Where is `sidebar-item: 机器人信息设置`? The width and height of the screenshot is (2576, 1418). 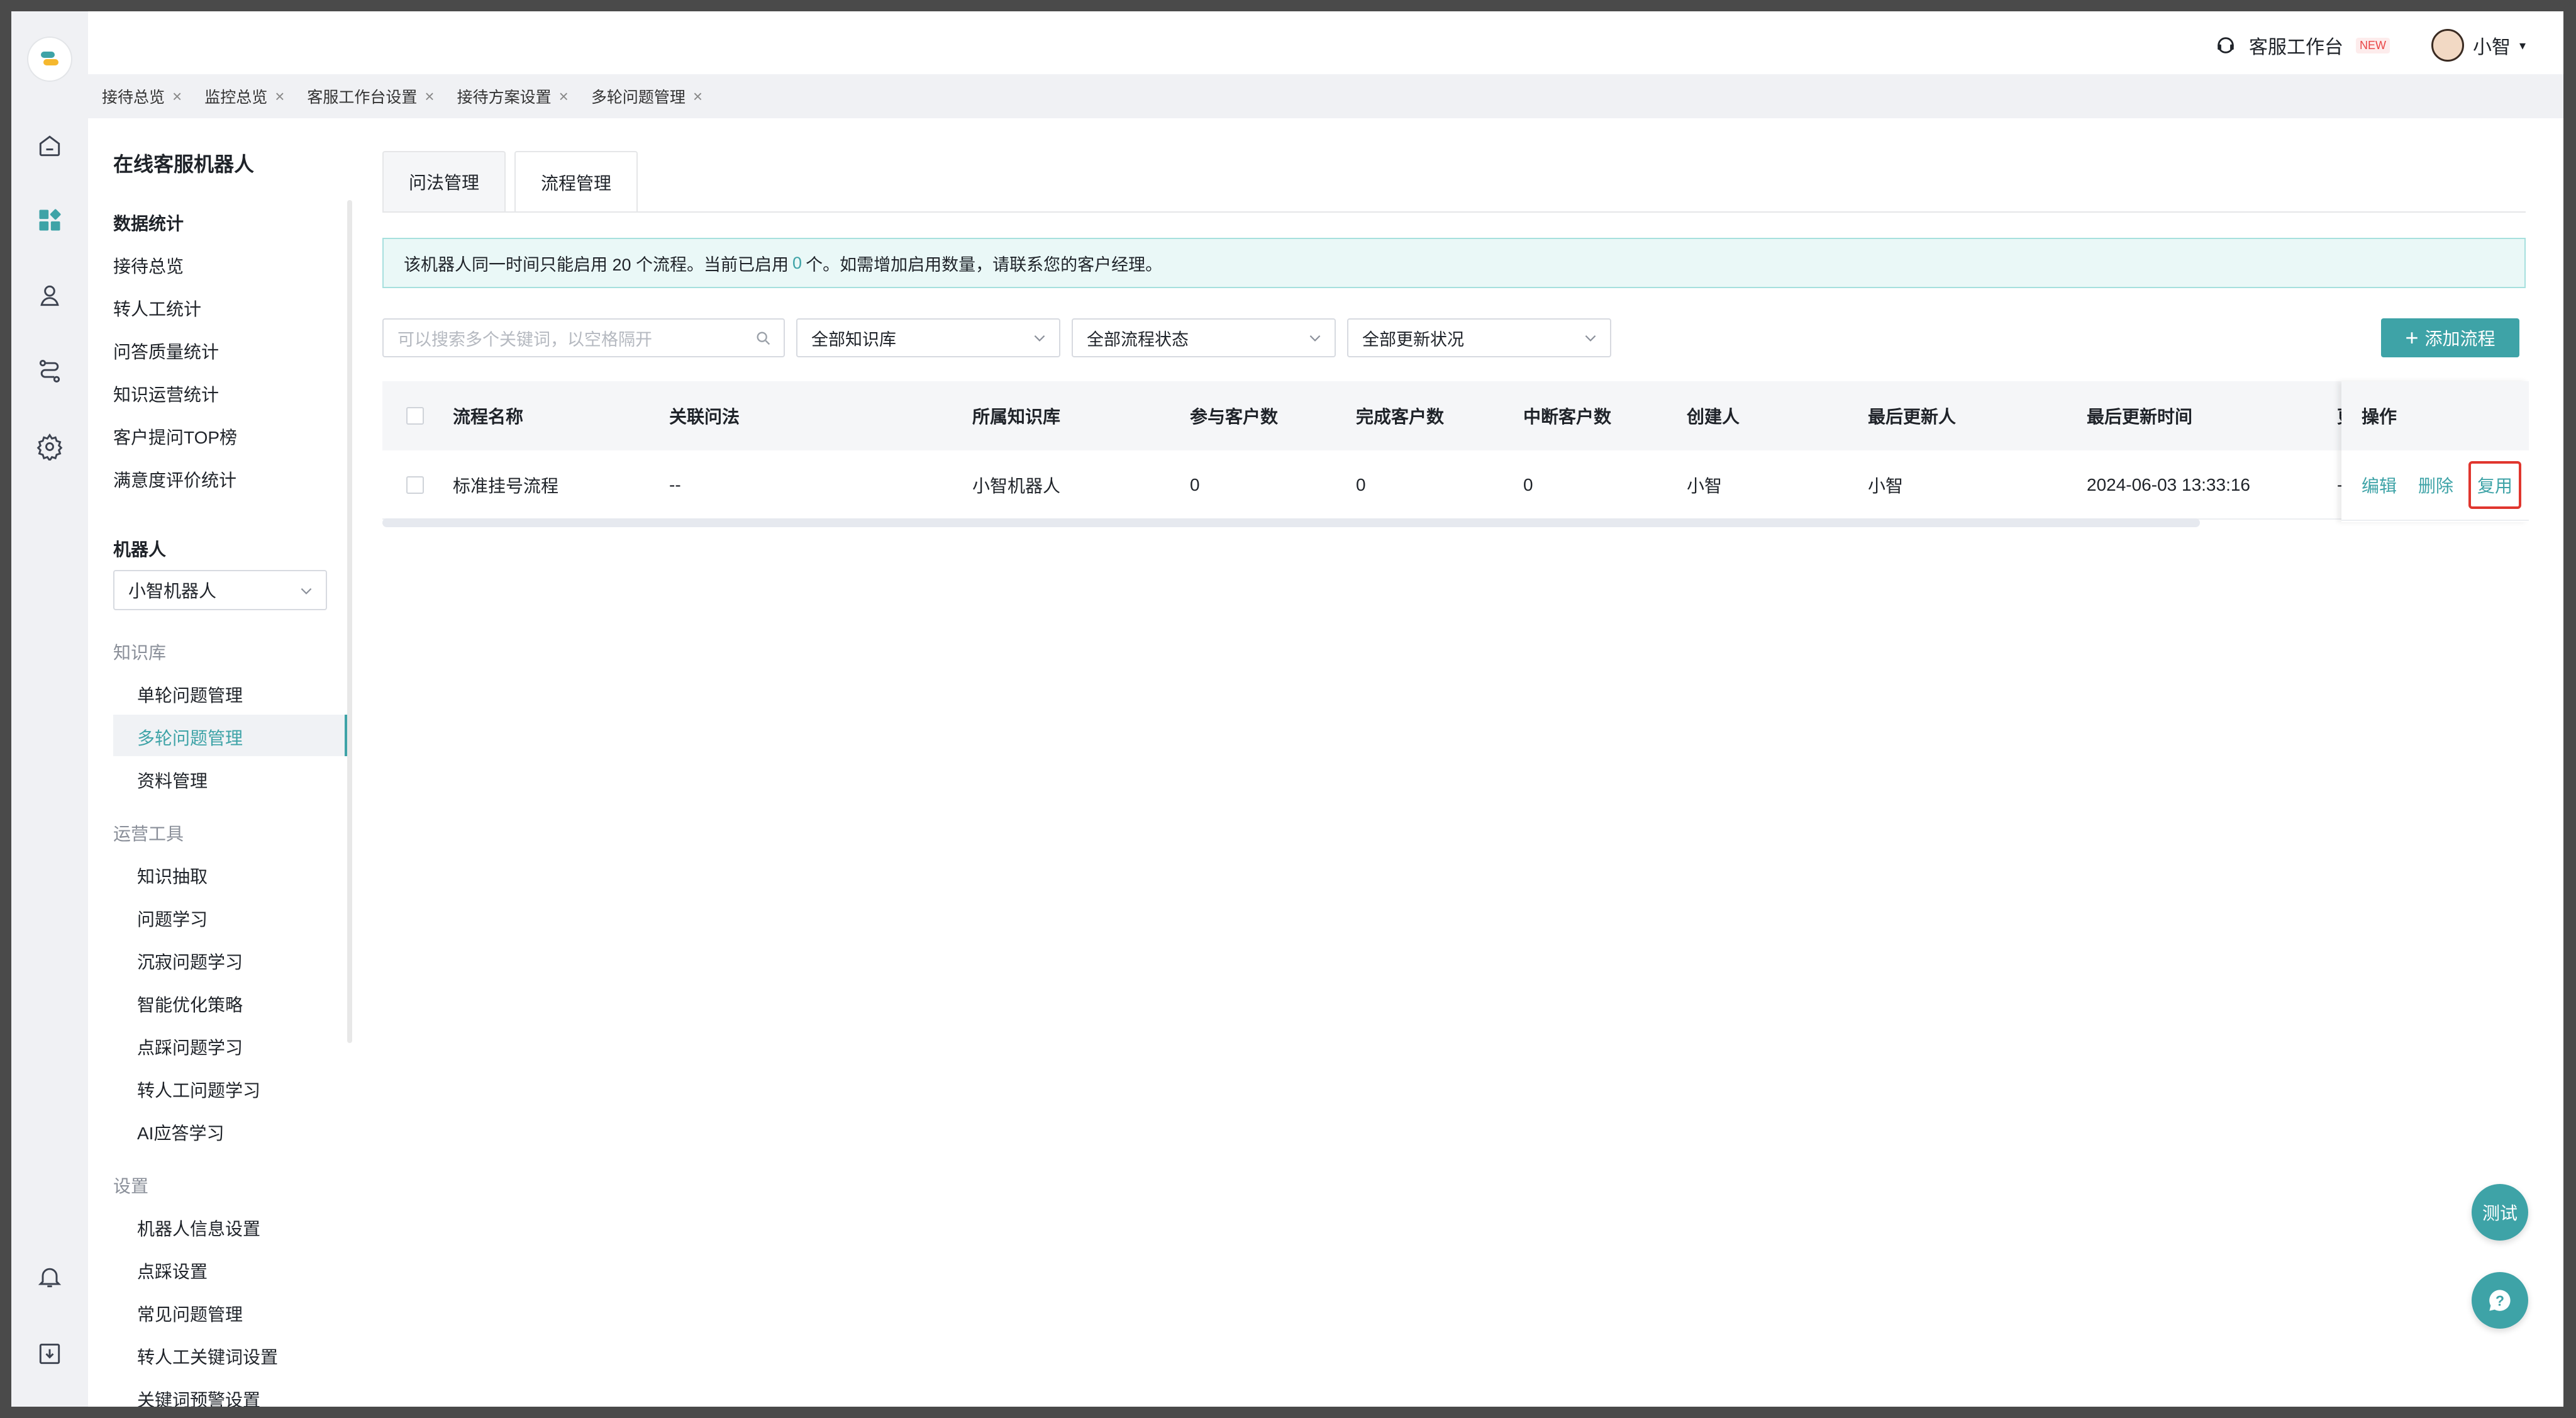 sidebar-item: 机器人信息设置 is located at coordinates (198, 1228).